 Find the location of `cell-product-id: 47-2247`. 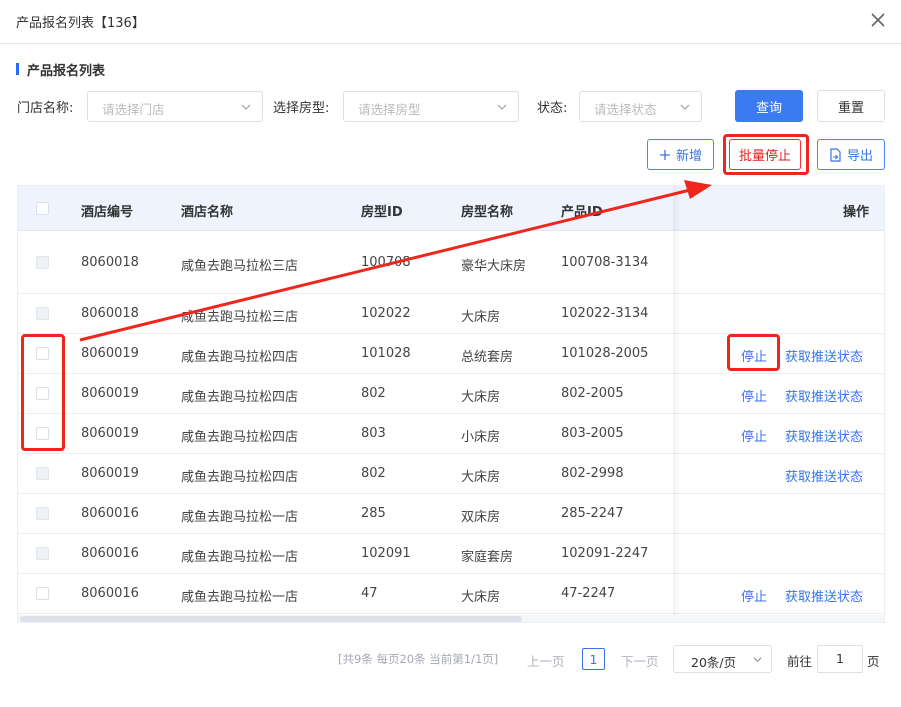

cell-product-id: 47-2247 is located at coordinates (588, 593).